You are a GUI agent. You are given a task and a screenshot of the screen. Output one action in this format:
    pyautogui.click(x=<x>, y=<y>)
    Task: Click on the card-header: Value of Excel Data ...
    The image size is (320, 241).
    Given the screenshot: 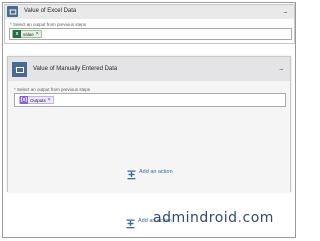 What is the action you would take?
    pyautogui.click(x=149, y=12)
    